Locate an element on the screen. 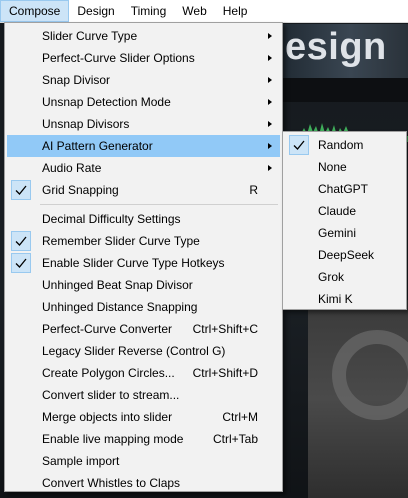 This screenshot has height=498, width=408. submenu-item-grok: Grok is located at coordinates (344, 277).